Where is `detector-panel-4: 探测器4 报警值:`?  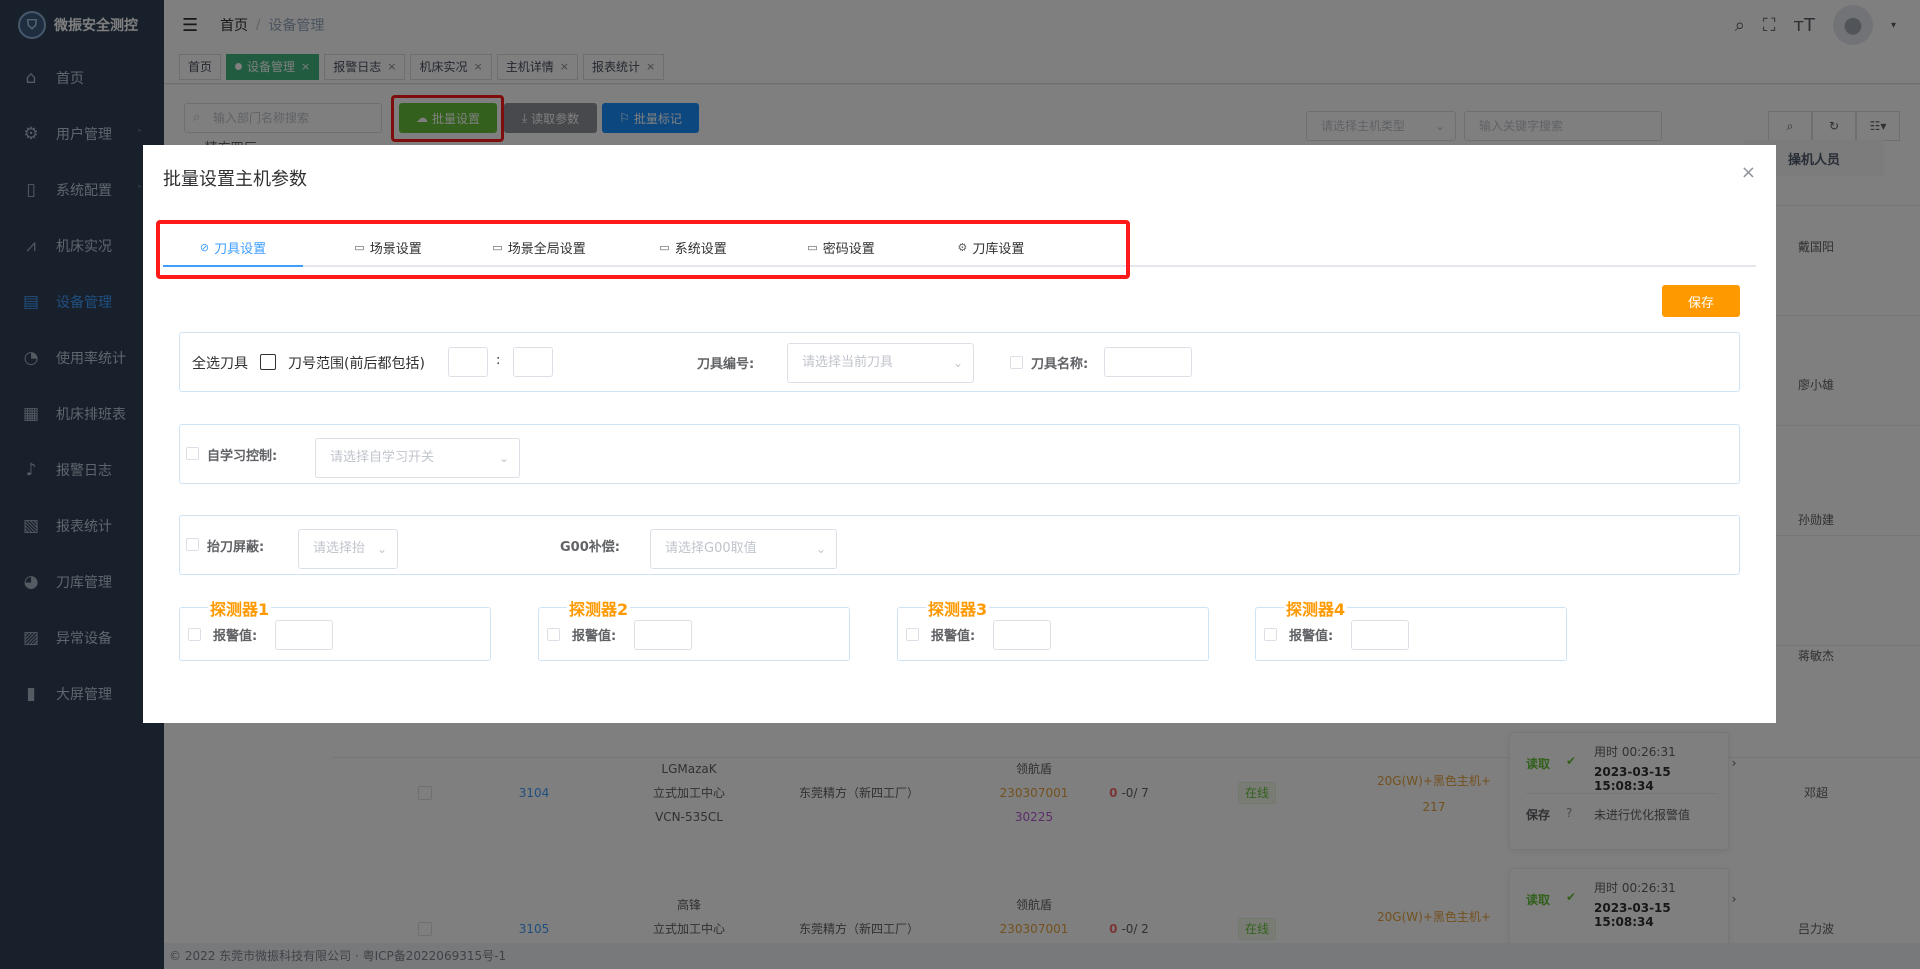
detector-panel-4: 探测器4 报警值: is located at coordinates (1411, 628).